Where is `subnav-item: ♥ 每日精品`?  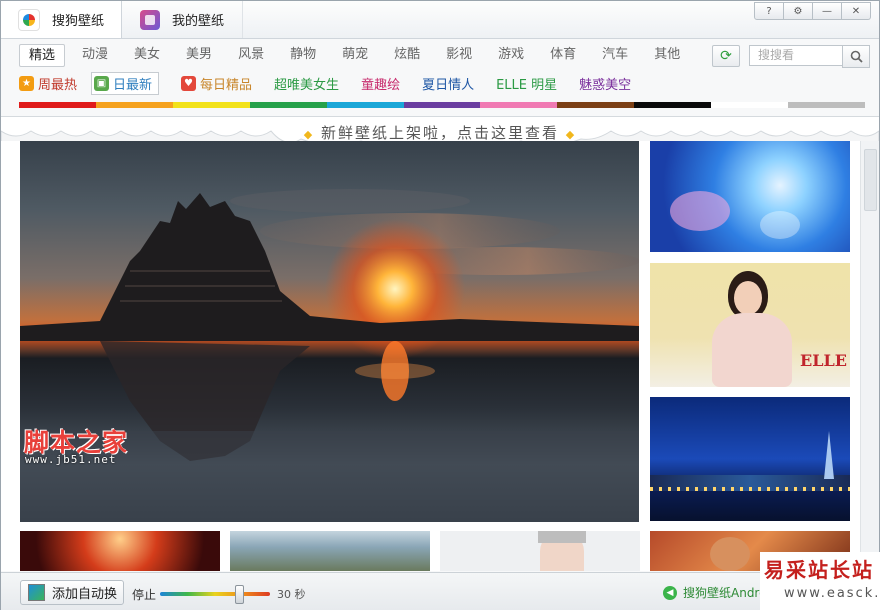
subnav-item: ♥ 每日精品 is located at coordinates (216, 83).